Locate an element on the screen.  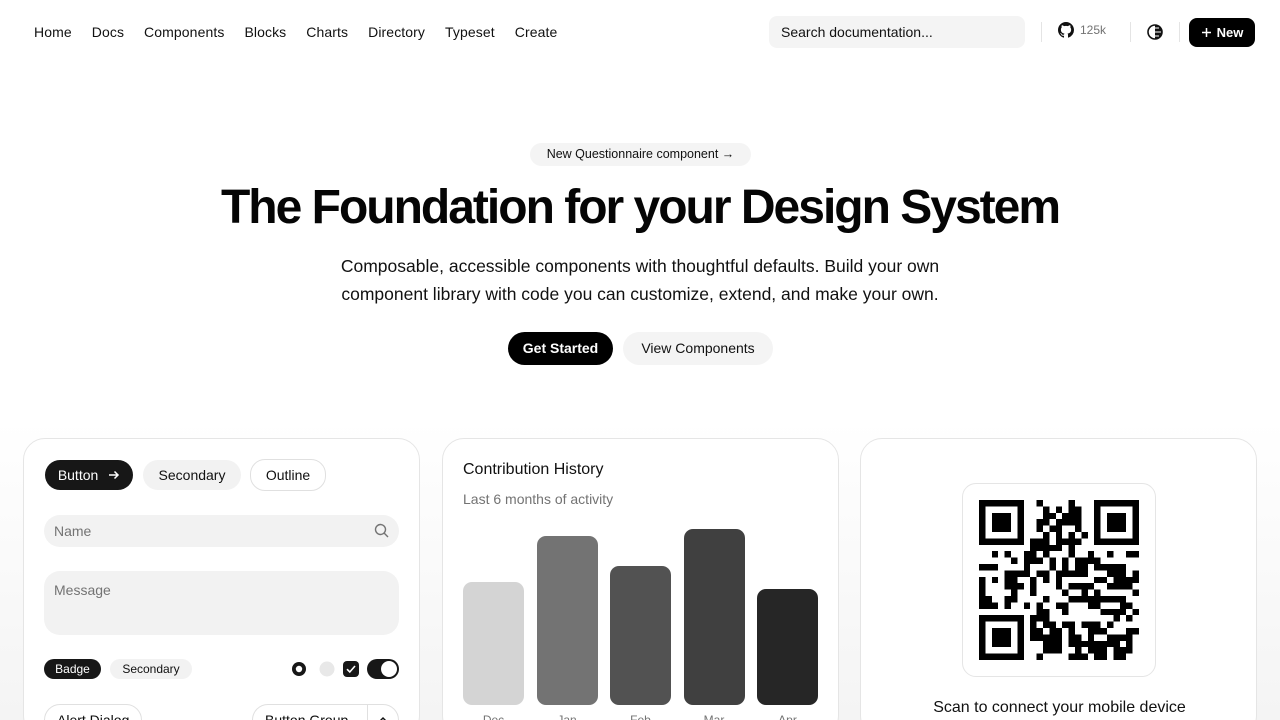
plus-icon is located at coordinates (1206, 32).